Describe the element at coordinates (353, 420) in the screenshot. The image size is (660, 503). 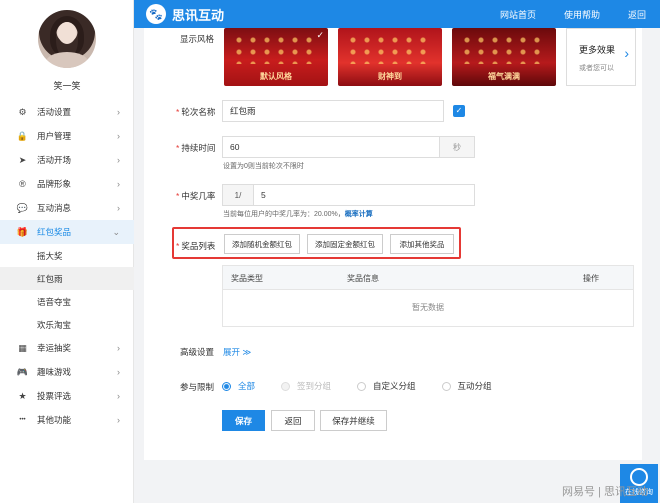
I see `save-continue-button: 保存并继续` at that location.